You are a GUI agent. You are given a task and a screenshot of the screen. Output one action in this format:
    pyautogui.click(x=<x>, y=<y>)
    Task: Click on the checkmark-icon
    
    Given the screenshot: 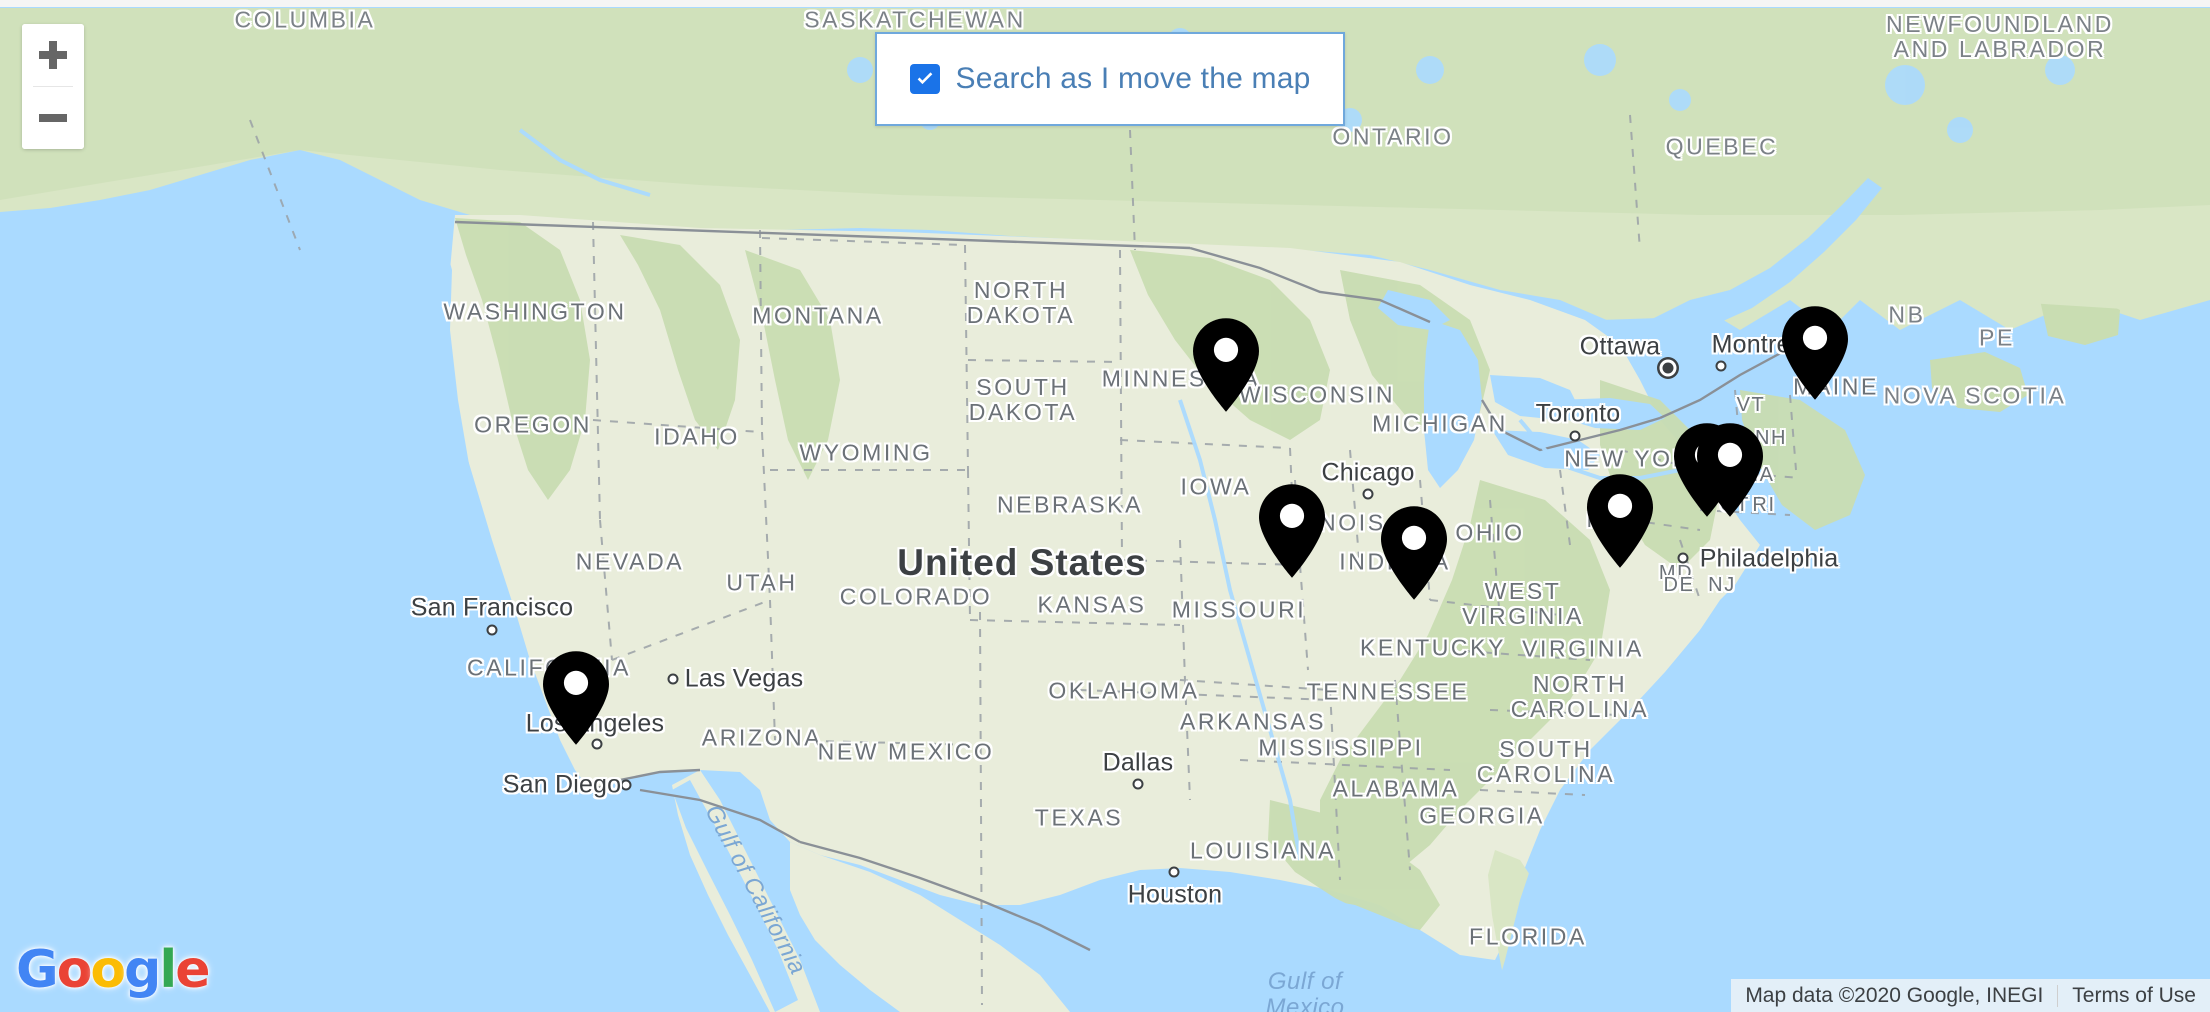 What is the action you would take?
    pyautogui.click(x=924, y=78)
    